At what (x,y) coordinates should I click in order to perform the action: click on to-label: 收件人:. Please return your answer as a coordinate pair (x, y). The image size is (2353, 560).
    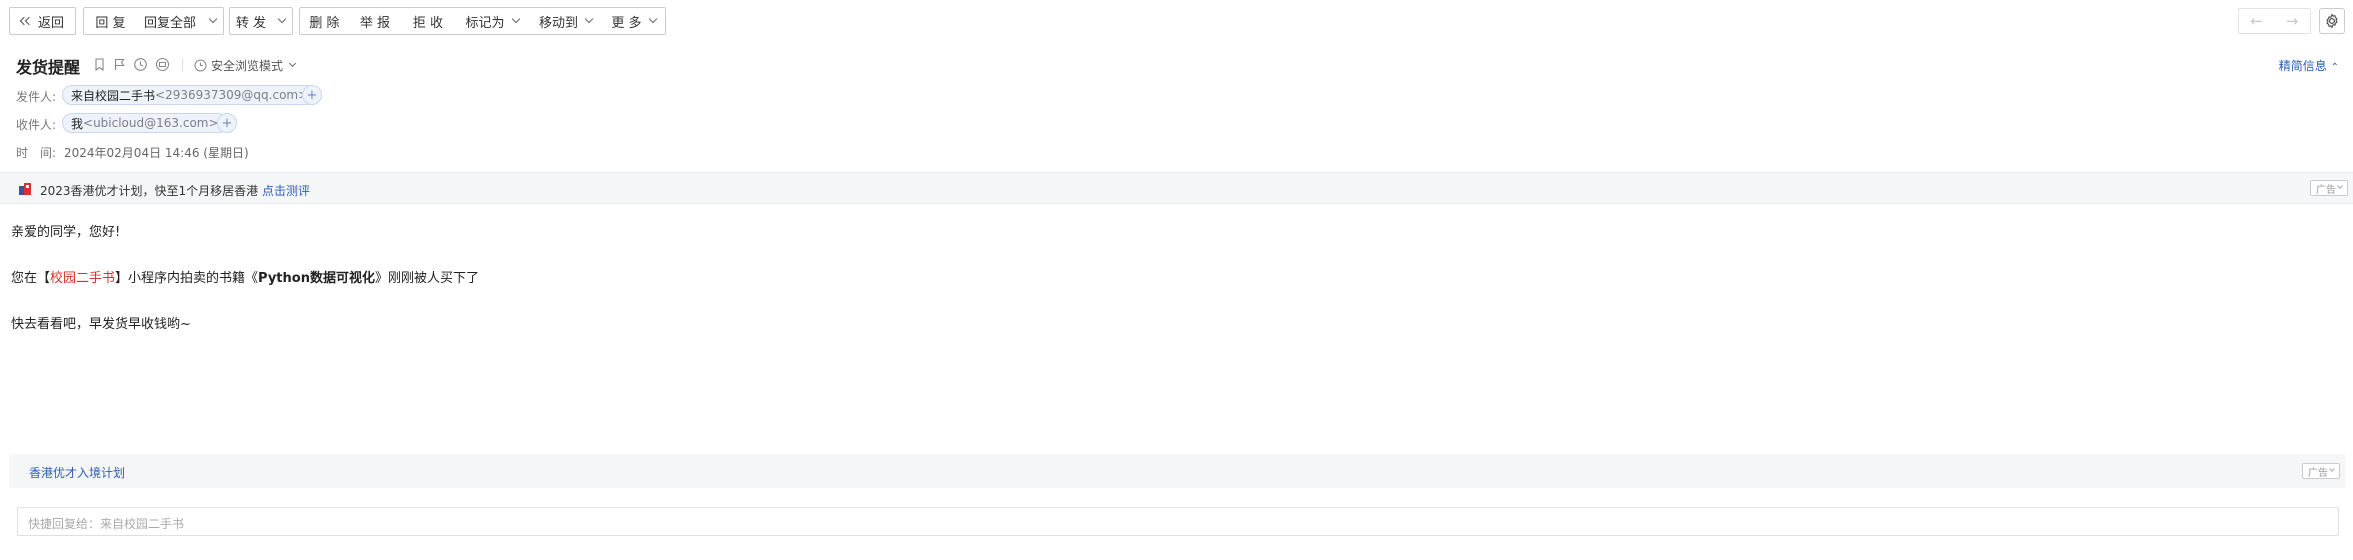
    Looking at the image, I should click on (36, 125).